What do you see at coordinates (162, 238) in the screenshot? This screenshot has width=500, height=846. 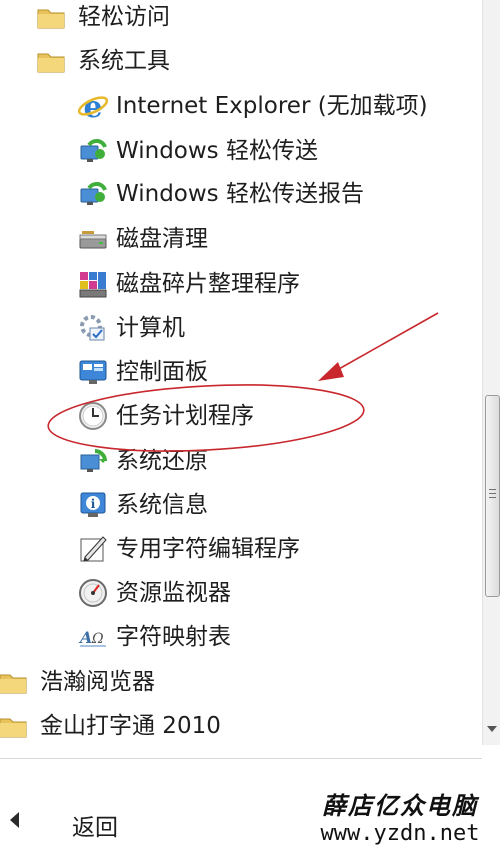 I see `menu-item-label: 磁盘清理` at bounding box center [162, 238].